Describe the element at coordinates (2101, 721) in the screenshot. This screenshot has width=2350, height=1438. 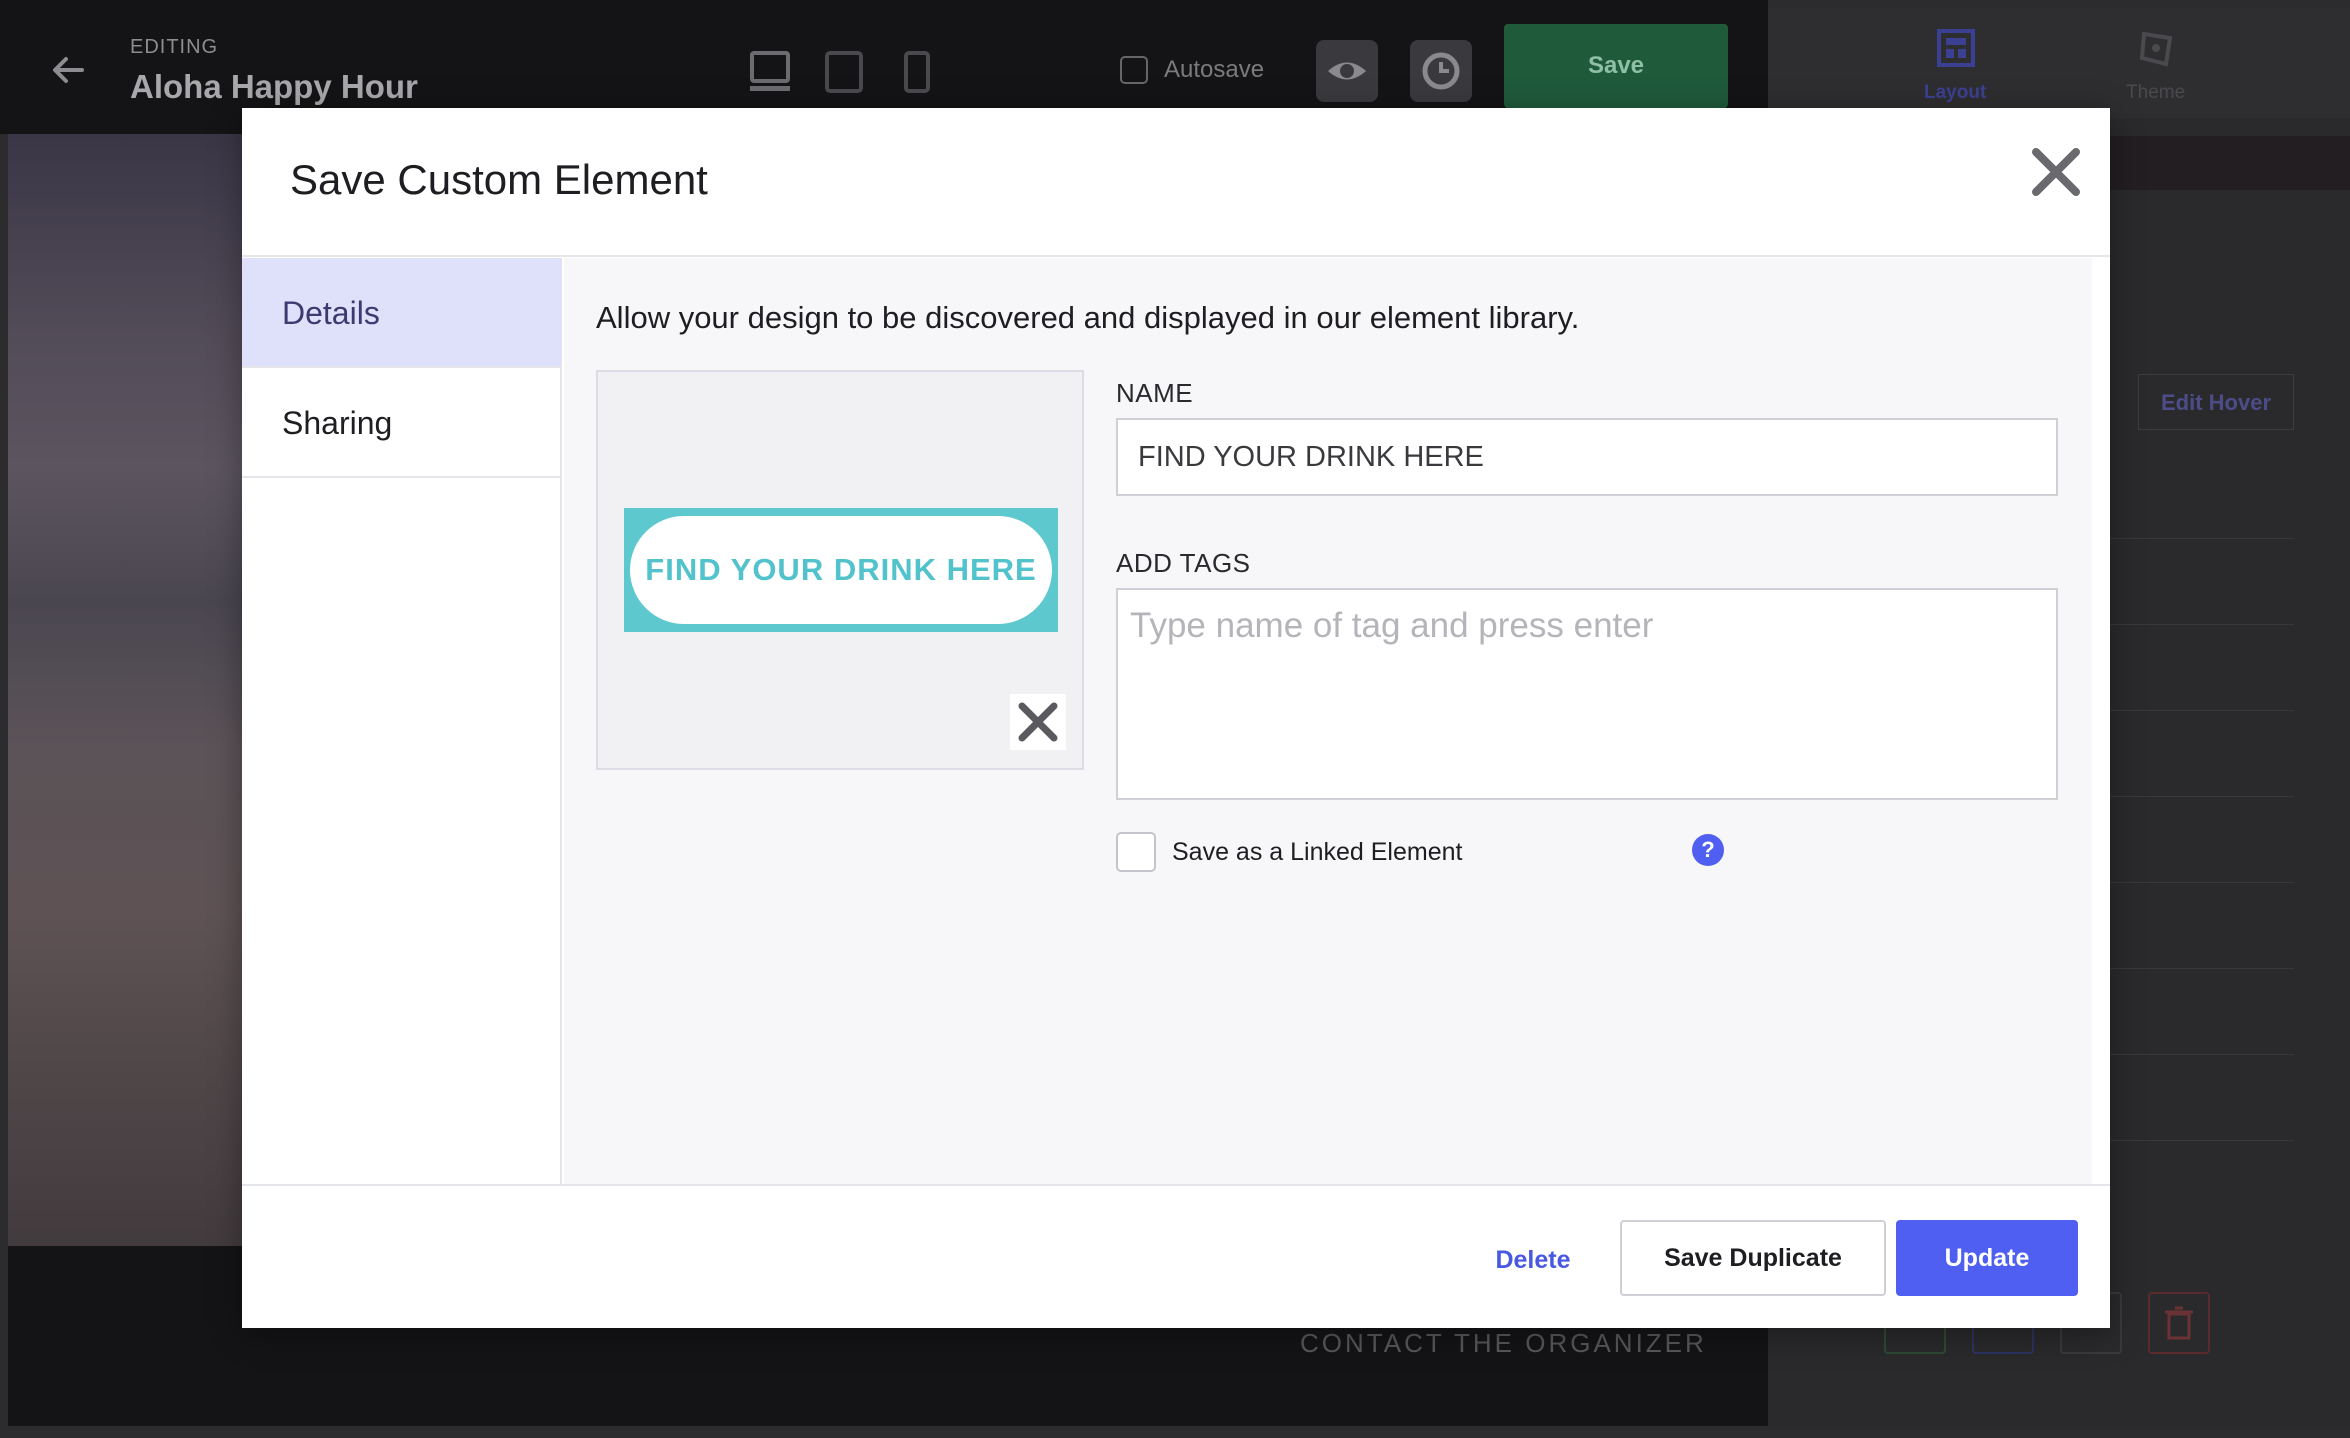
I see `content-scrollbar` at that location.